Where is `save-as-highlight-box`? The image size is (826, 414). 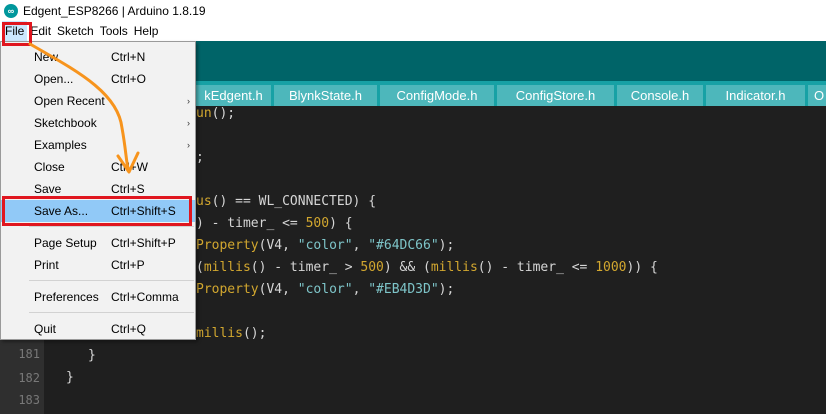 save-as-highlight-box is located at coordinates (97, 211).